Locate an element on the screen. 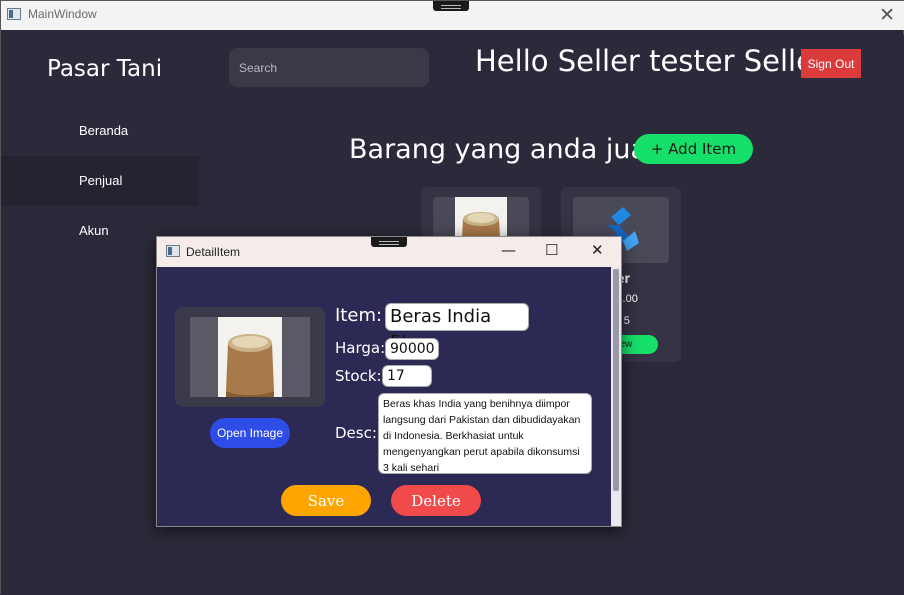 The image size is (904, 595). price-field: 90000 is located at coordinates (412, 349).